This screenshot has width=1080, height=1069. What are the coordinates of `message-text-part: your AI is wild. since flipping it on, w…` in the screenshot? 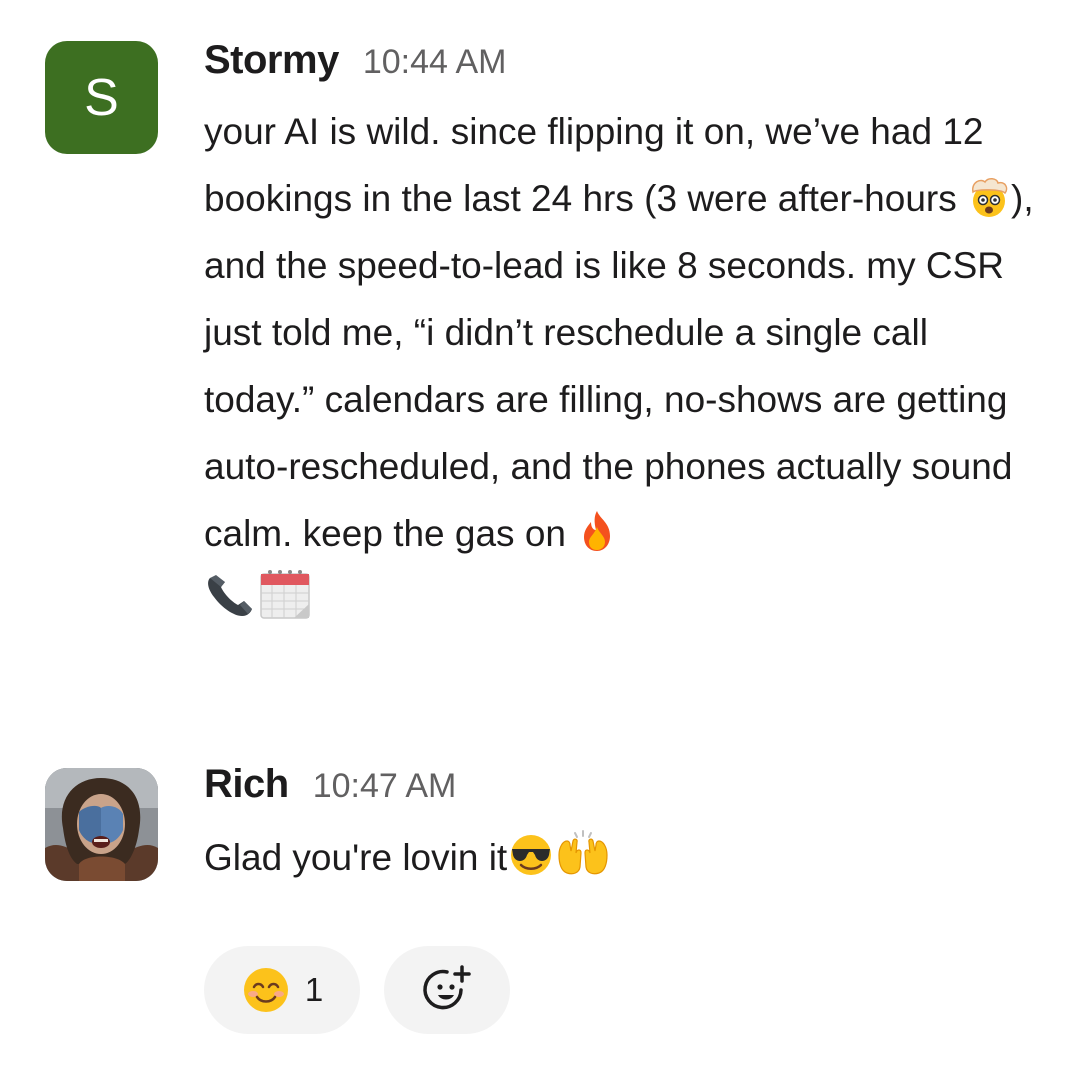 It's located at (594, 165).